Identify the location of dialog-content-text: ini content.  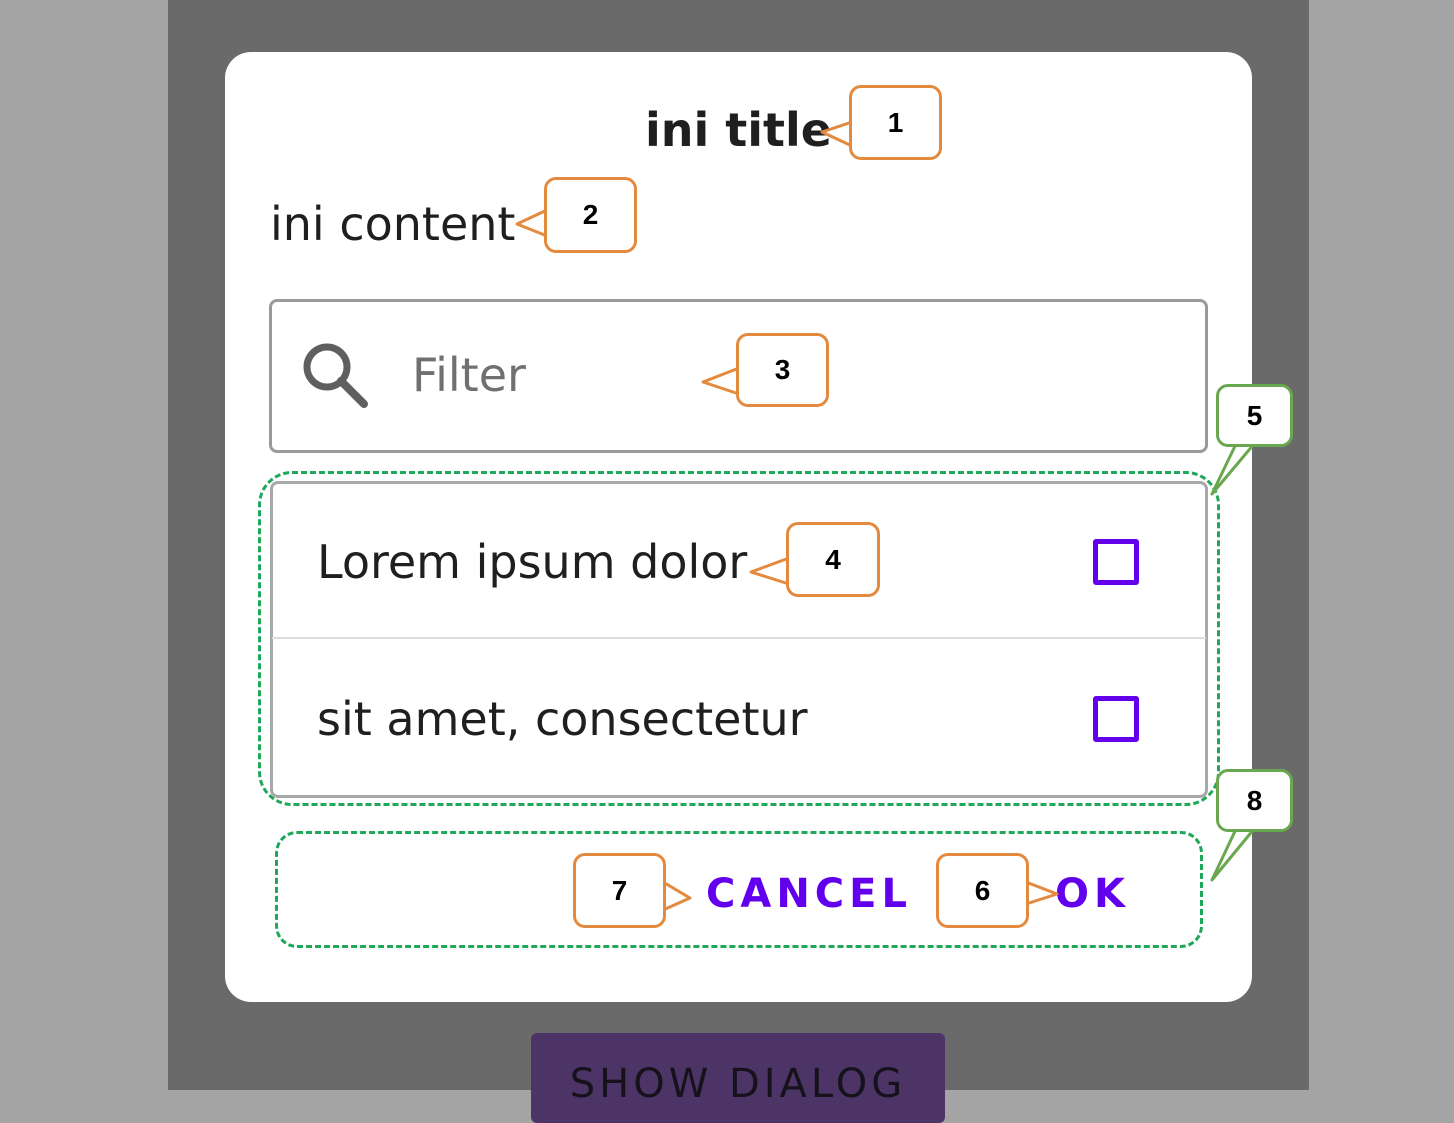
(393, 224).